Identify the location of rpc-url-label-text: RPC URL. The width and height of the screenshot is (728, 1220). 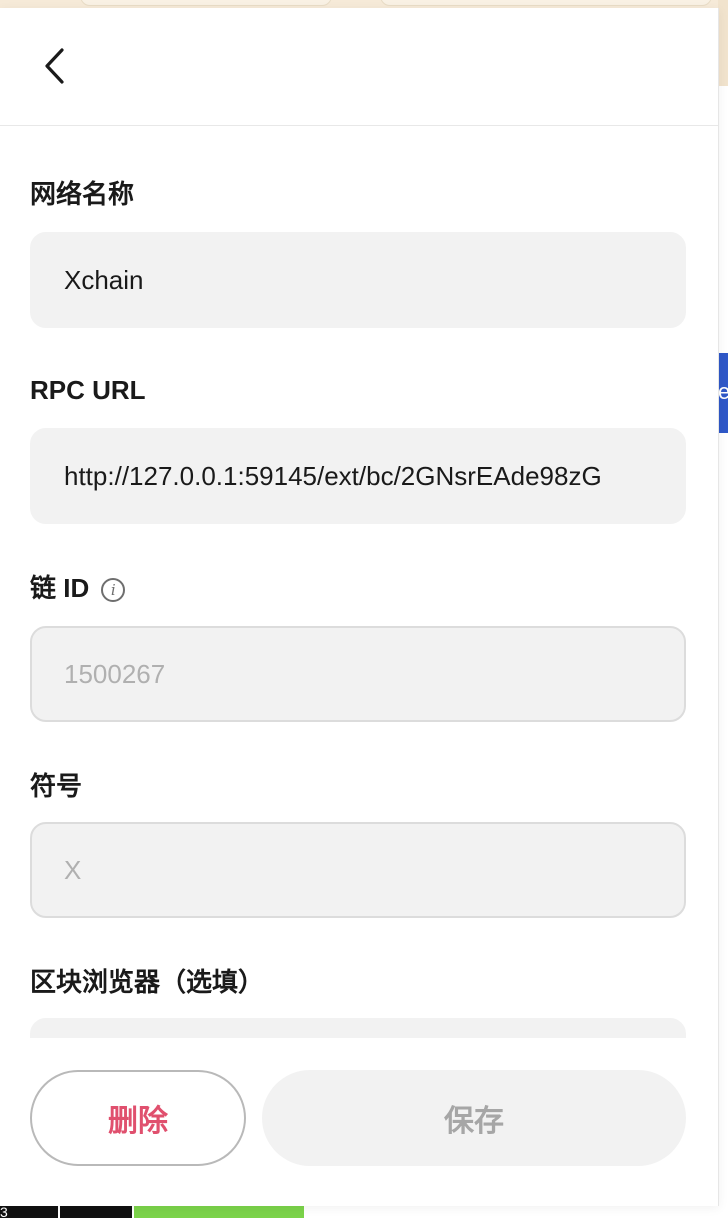
(88, 390).